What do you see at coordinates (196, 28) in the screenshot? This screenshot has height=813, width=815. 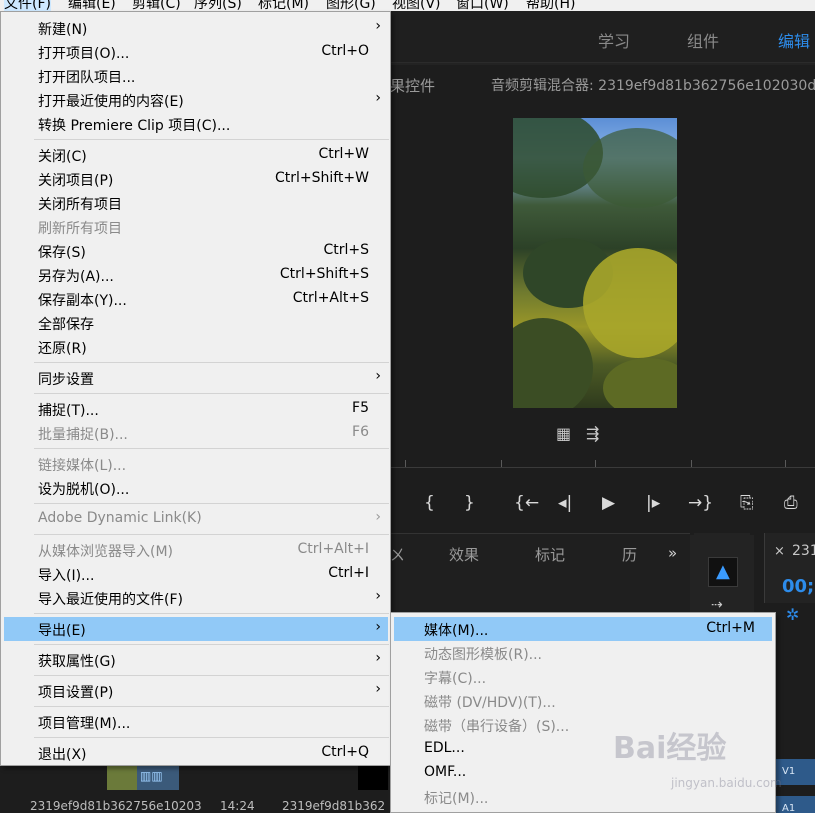 I see `menu-item-new: 新建(N) ›` at bounding box center [196, 28].